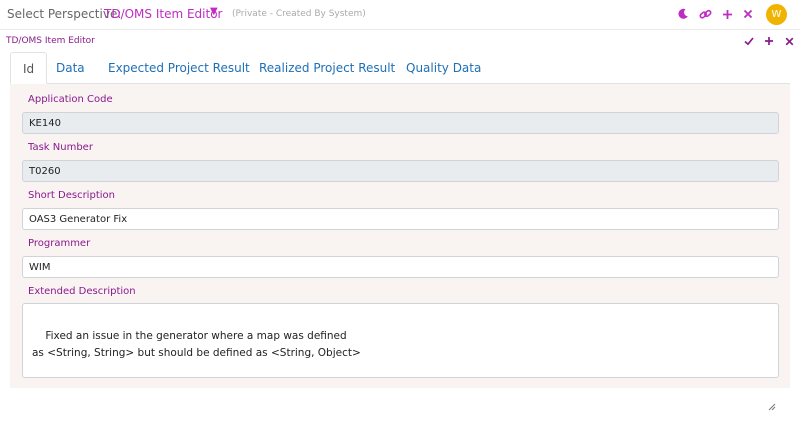 This screenshot has width=800, height=434. I want to click on tab-realized-project-result: Realized Project Result, so click(327, 68).